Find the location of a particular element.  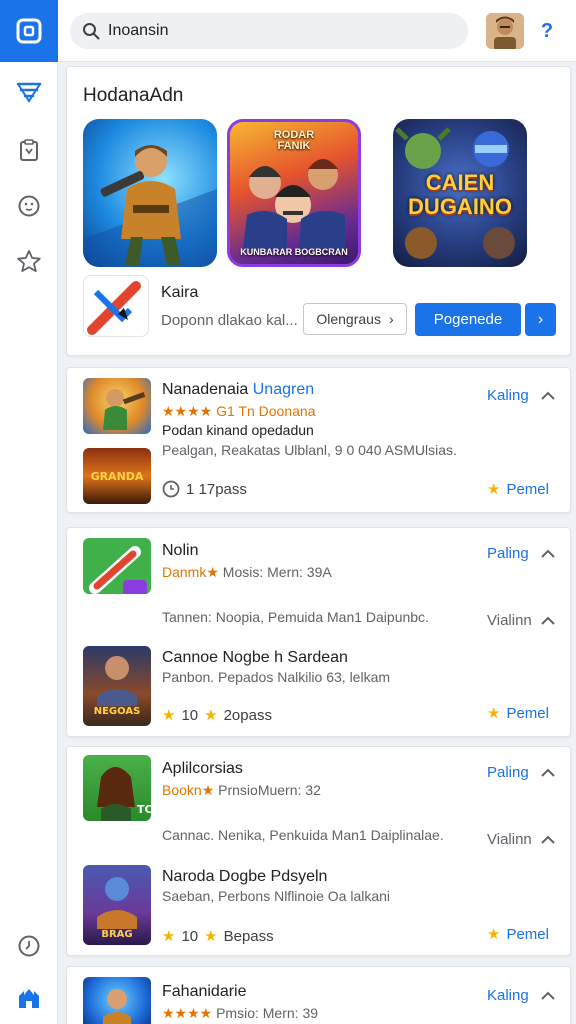

app-title-accent: Unagren is located at coordinates (283, 389).